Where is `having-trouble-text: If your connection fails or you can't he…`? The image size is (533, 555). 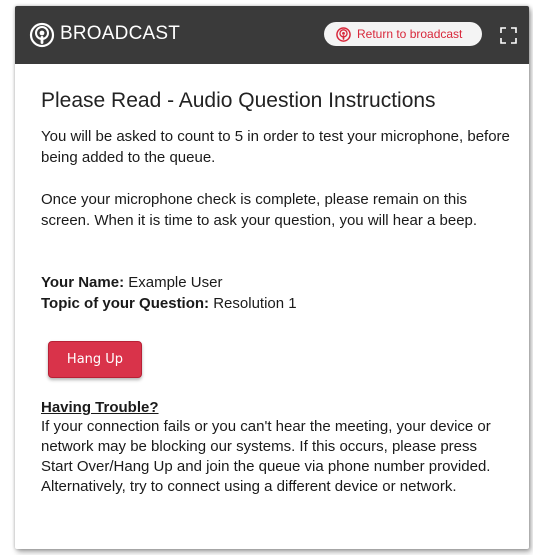 having-trouble-text: If your connection fails or you can't he… is located at coordinates (266, 456).